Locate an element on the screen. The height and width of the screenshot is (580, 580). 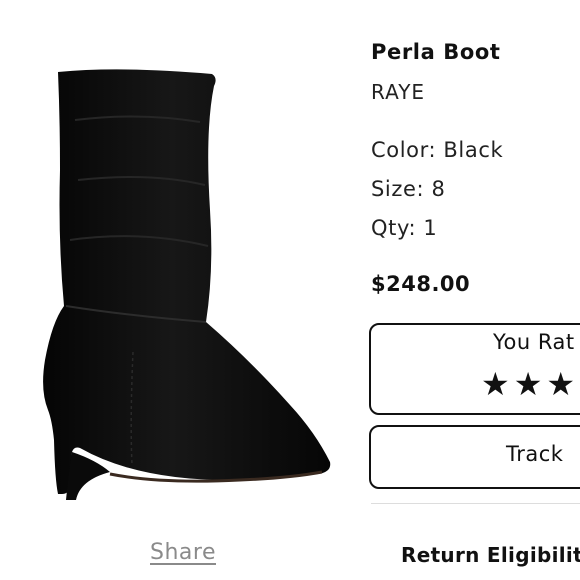
product-price: $248.00 is located at coordinates (421, 284).